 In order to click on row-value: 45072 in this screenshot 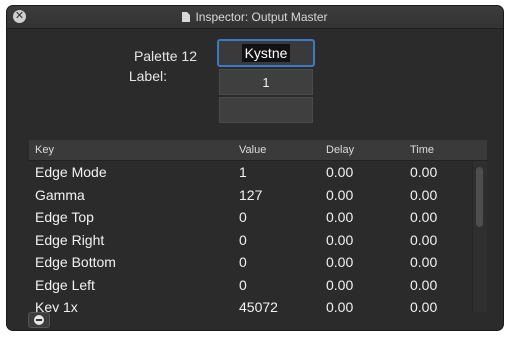, I will do `click(258, 305)`.